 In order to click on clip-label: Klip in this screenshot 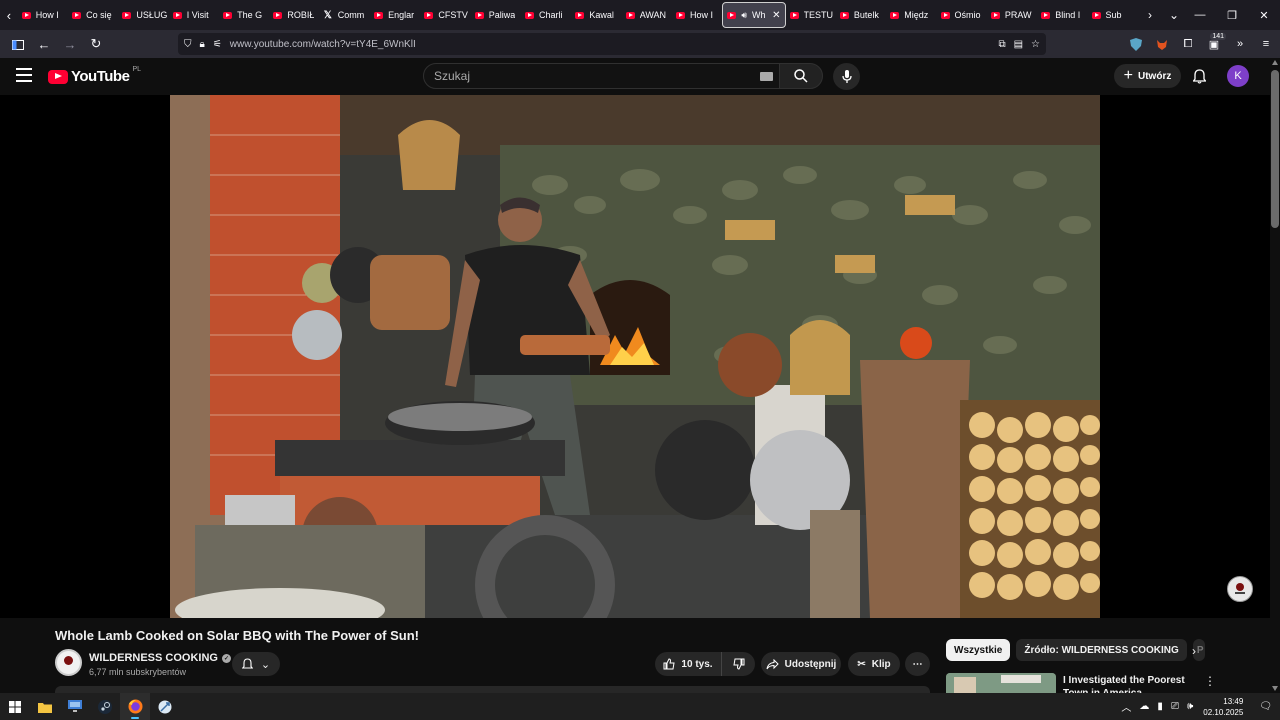, I will do `click(881, 664)`.